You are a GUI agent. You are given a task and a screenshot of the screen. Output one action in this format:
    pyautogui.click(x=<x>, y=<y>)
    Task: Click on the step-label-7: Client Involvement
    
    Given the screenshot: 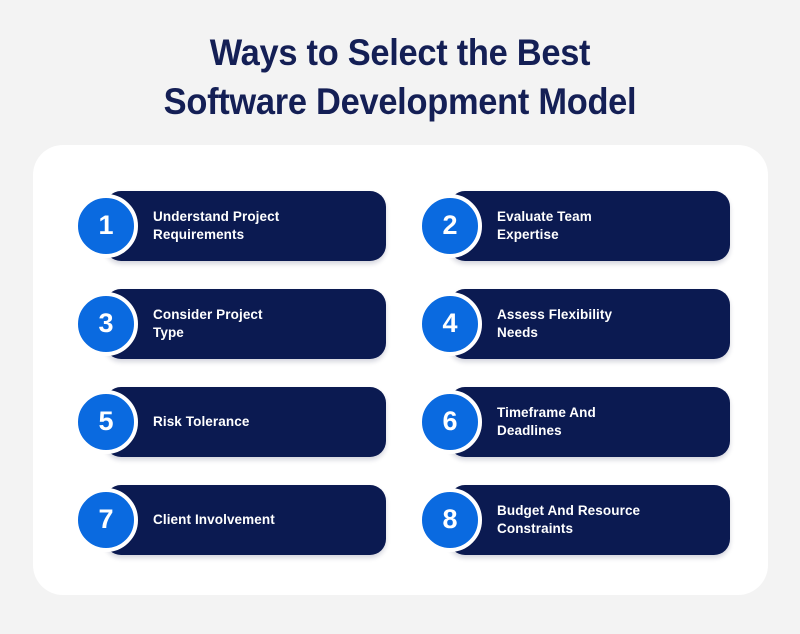 What is the action you would take?
    pyautogui.click(x=214, y=519)
    